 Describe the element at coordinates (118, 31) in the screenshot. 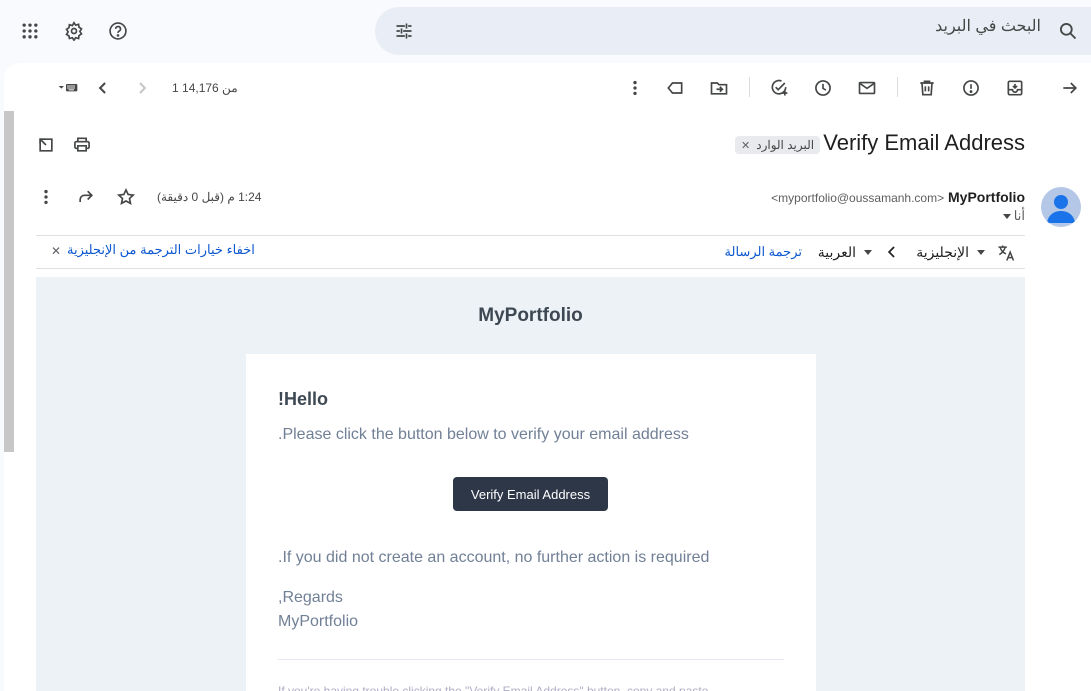

I see `help-icon` at that location.